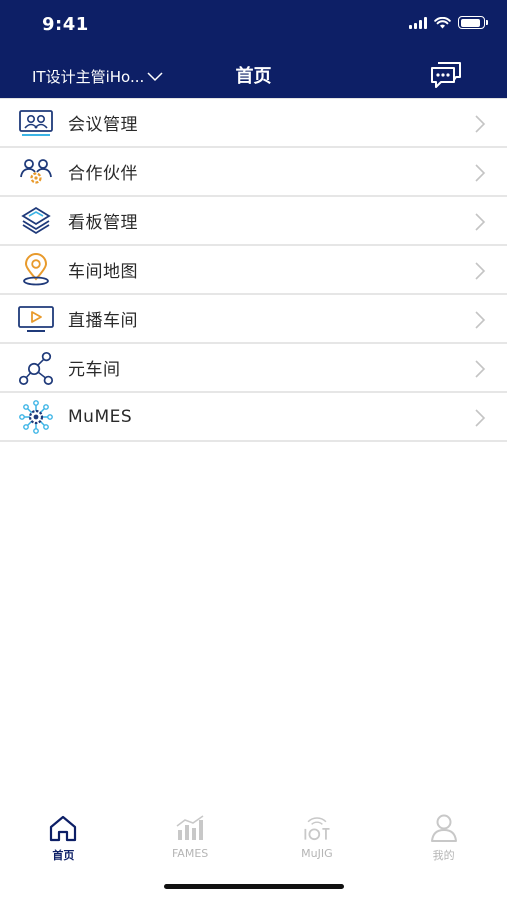  I want to click on menu-item-label: 会议管理, so click(103, 125).